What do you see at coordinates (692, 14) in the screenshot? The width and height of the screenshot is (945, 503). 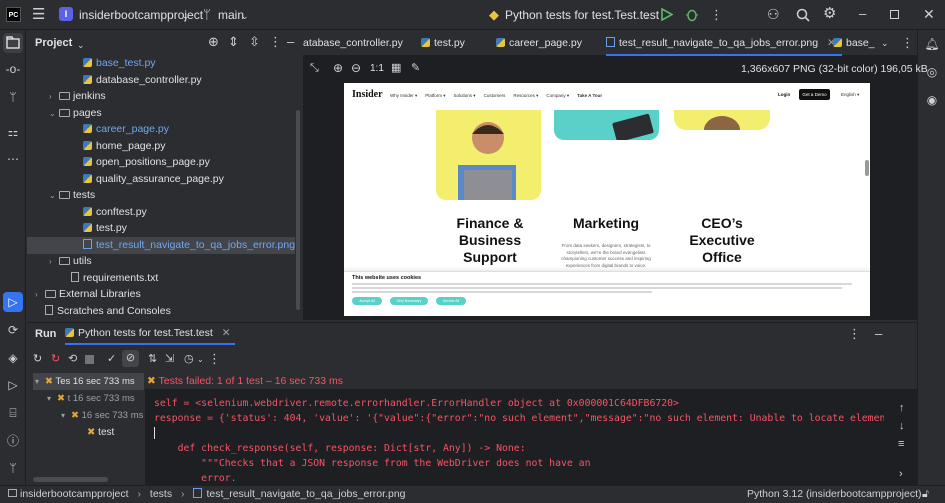 I see `debug-icon` at bounding box center [692, 14].